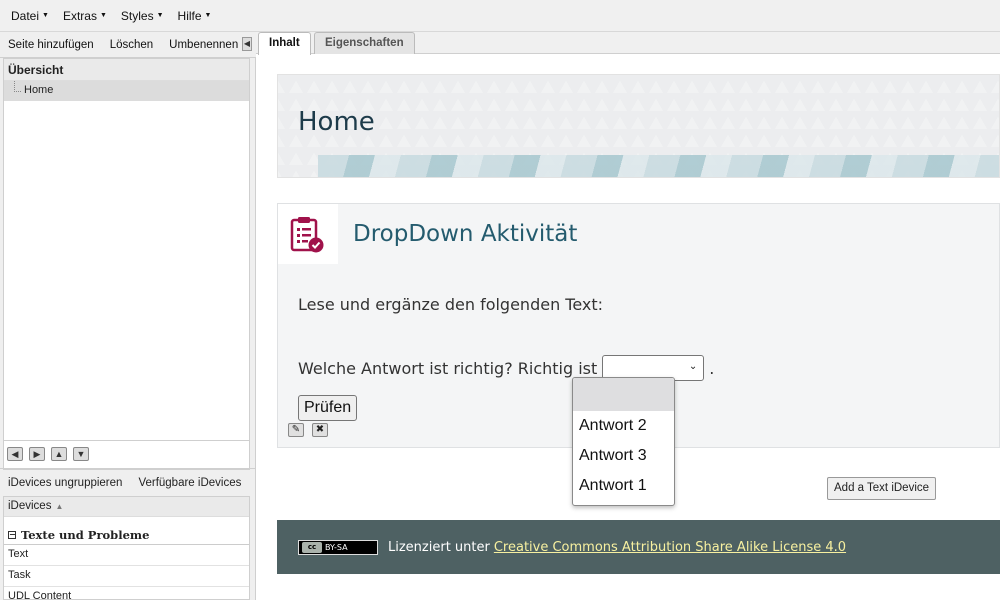 The image size is (1000, 600). I want to click on idevice-item-text: Text, so click(126, 555).